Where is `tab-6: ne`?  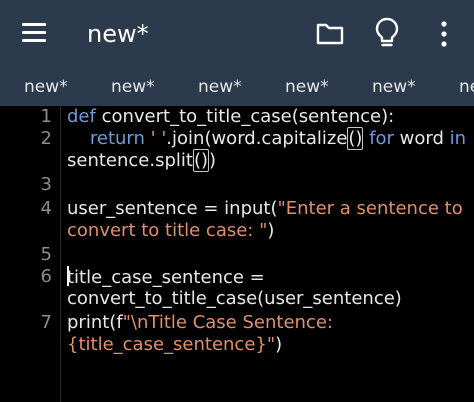
tab-6: ne is located at coordinates (466, 87).